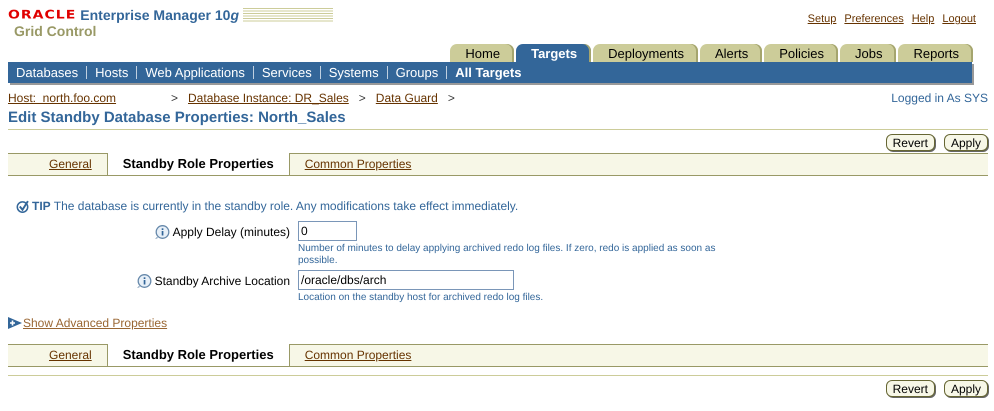 Image resolution: width=994 pixels, height=411 pixels. What do you see at coordinates (222, 281) in the screenshot?
I see `field-label: Standby Archive Location` at bounding box center [222, 281].